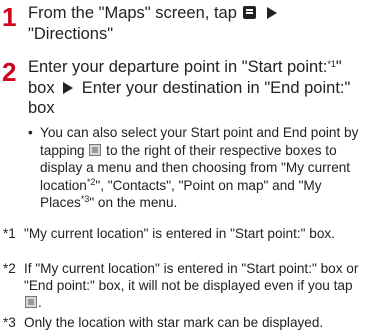 Image resolution: width=371 pixels, height=333 pixels. I want to click on step-text-part: "Directions", so click(71, 33).